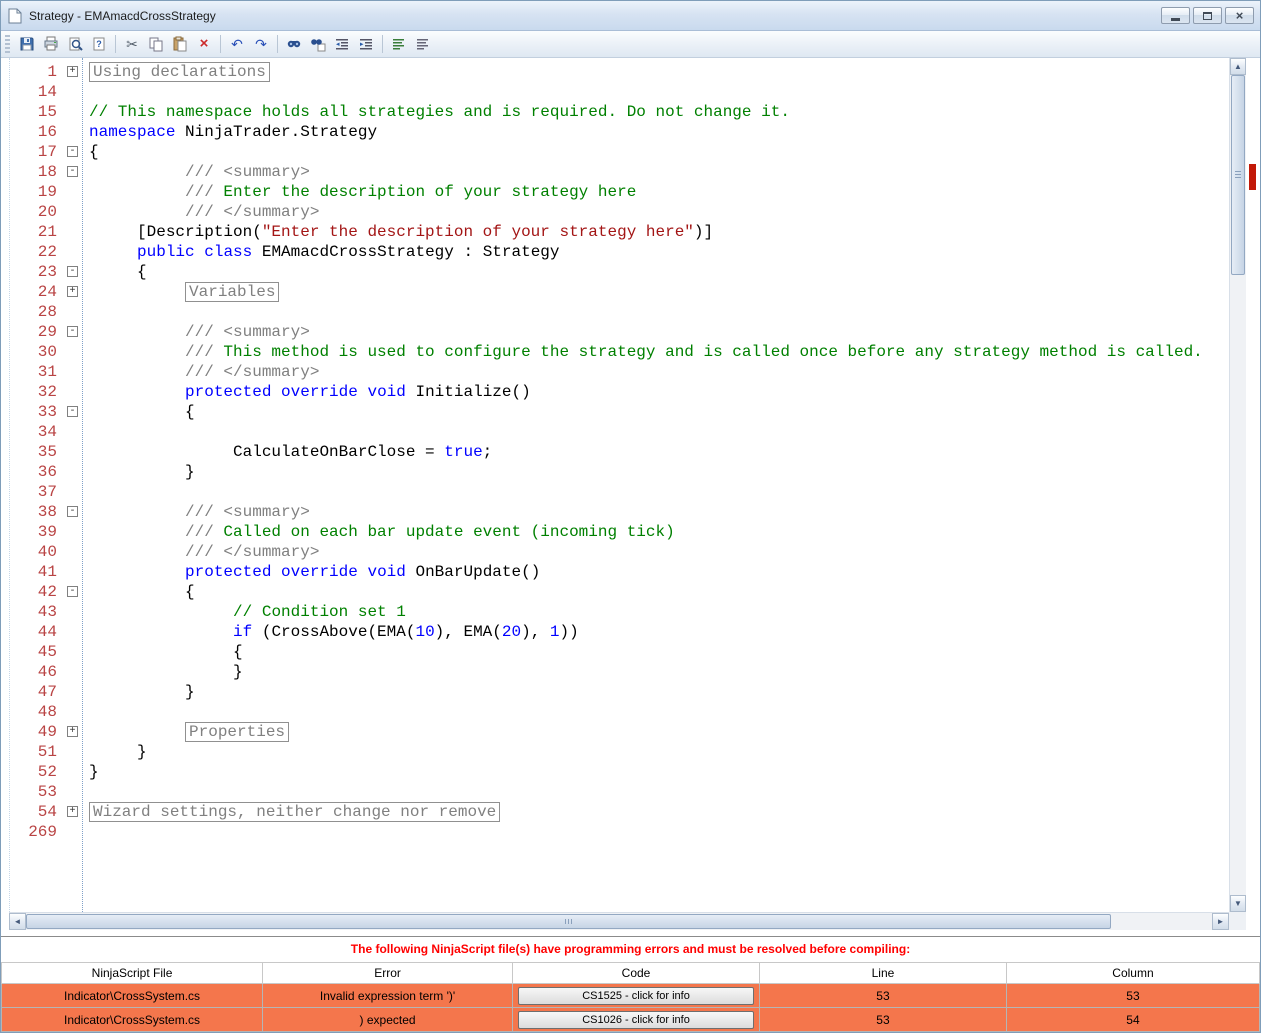 This screenshot has height=1033, width=1261. Describe the element at coordinates (366, 44) in the screenshot. I see `indent-icon` at that location.